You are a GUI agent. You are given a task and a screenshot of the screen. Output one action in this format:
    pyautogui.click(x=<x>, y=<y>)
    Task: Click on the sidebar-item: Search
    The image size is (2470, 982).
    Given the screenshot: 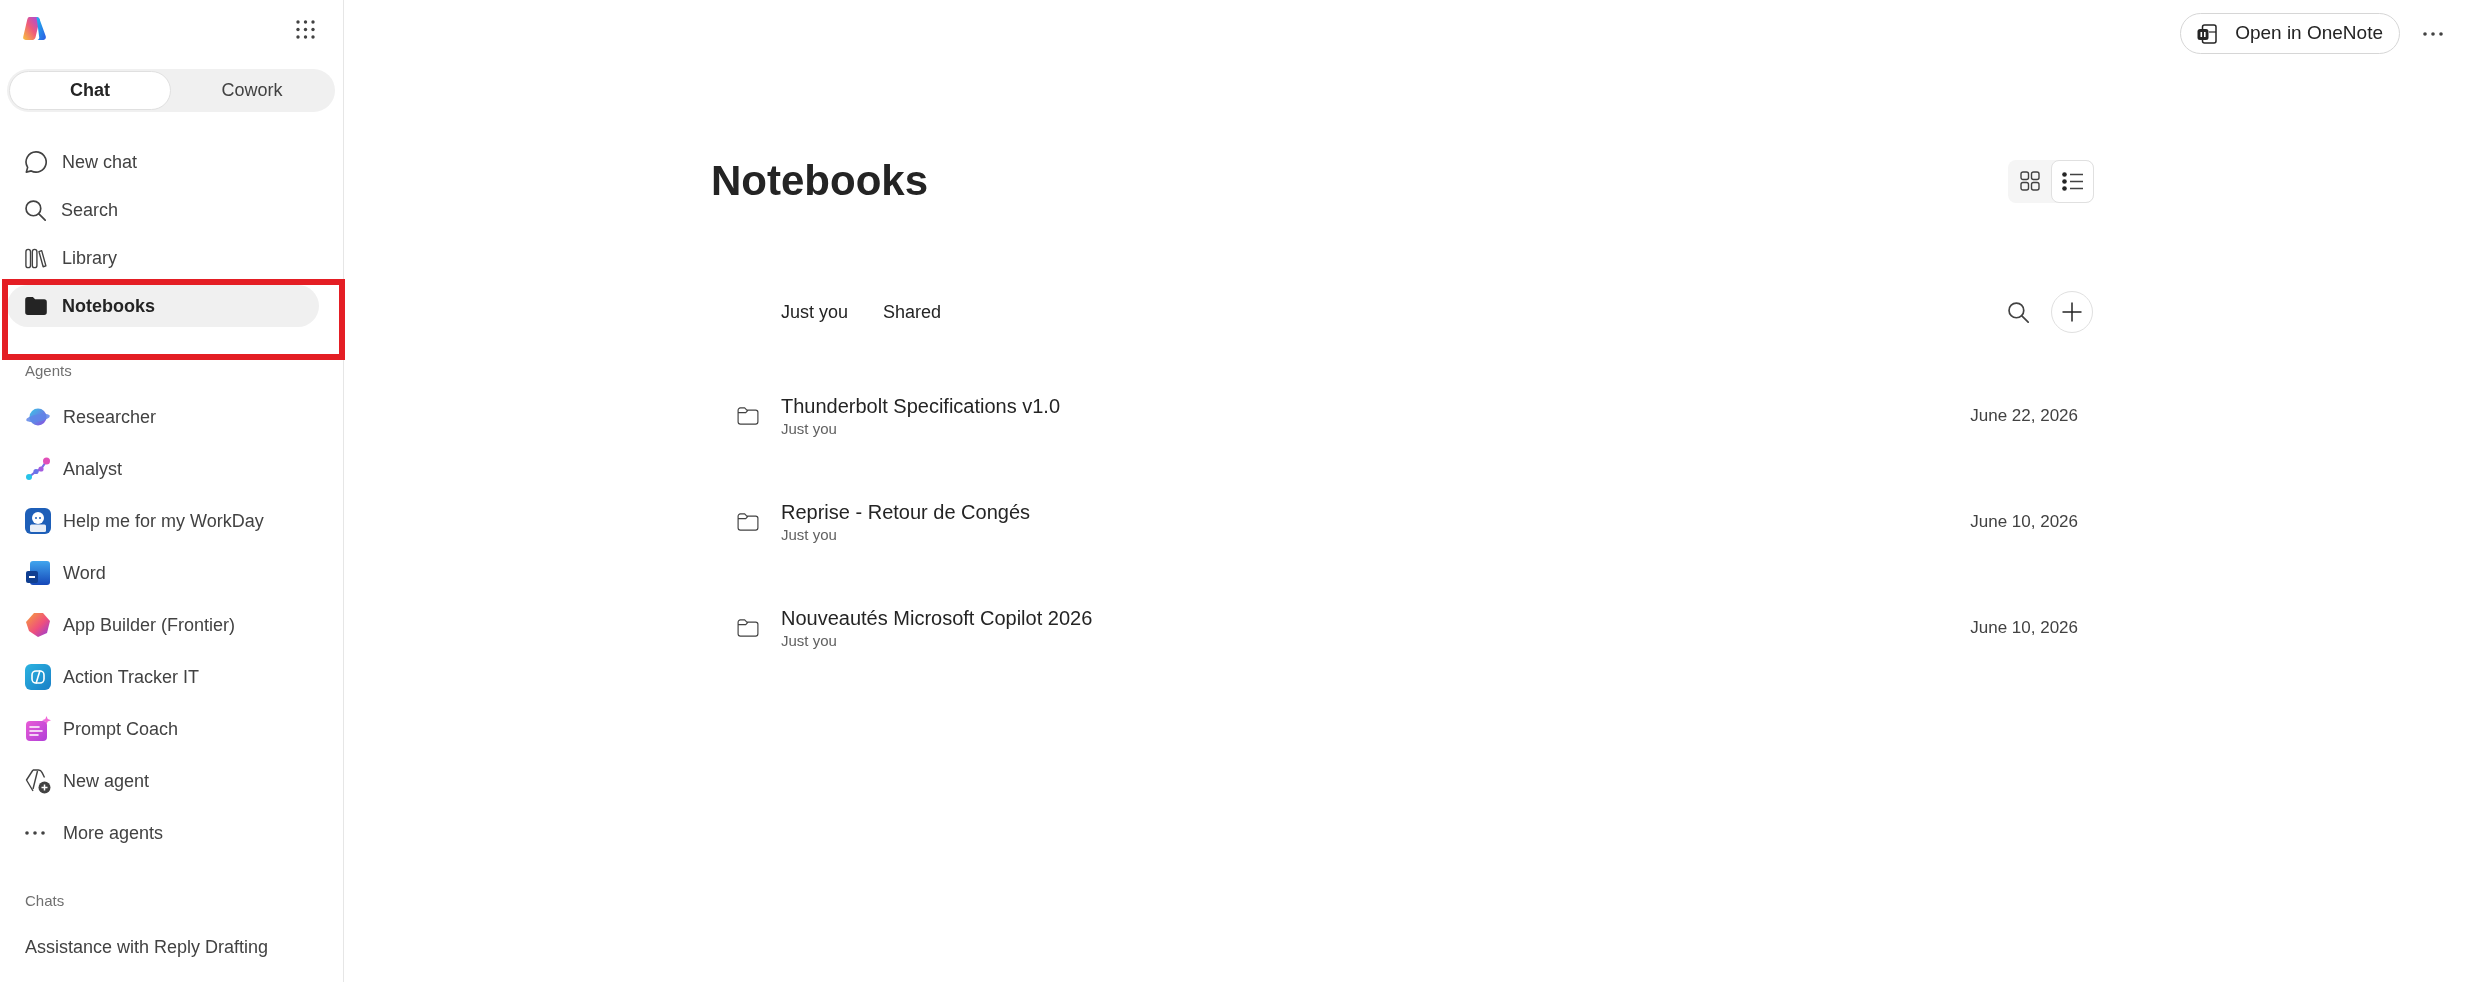 What is the action you would take?
    pyautogui.click(x=163, y=210)
    